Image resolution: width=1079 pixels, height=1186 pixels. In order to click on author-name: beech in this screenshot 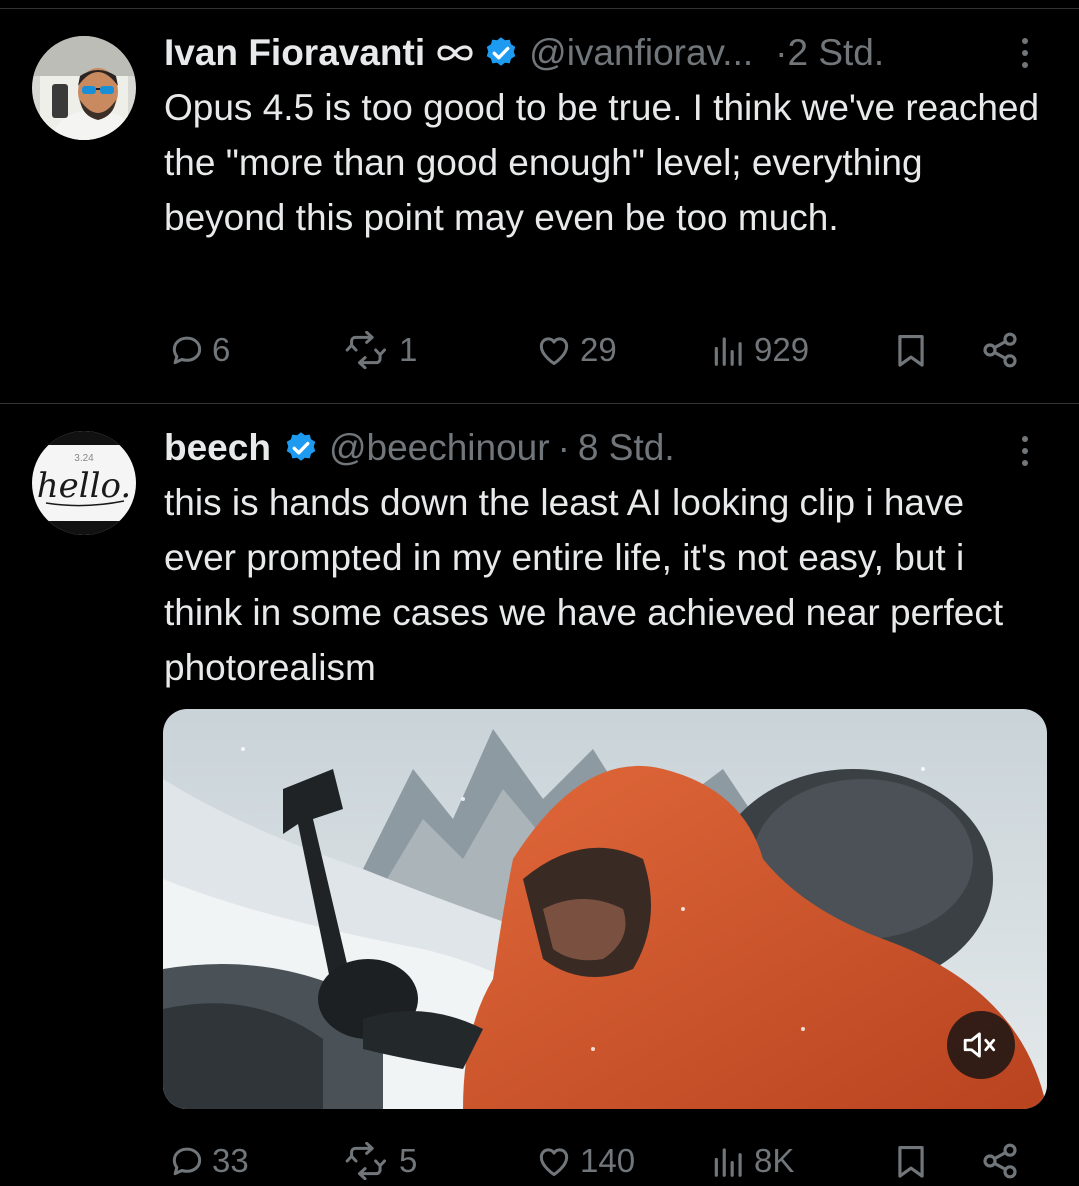, I will do `click(217, 448)`.